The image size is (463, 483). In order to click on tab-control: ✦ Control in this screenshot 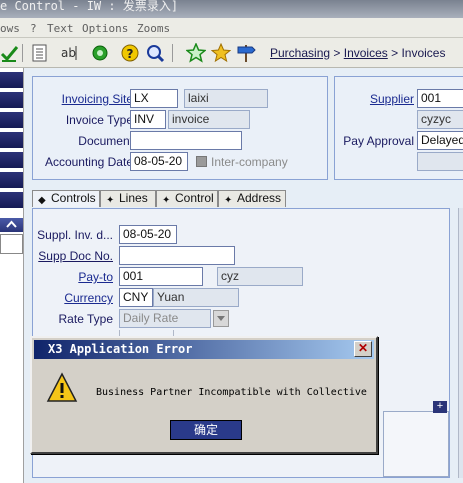, I will do `click(187, 198)`.